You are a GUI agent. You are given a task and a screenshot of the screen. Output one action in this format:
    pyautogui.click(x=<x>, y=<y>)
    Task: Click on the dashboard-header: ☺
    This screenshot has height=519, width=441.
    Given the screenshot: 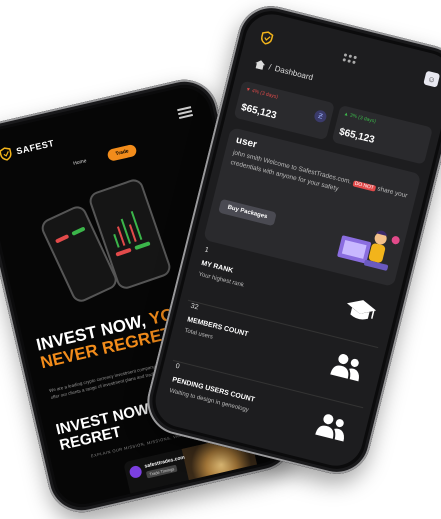 What is the action you would take?
    pyautogui.click(x=348, y=59)
    